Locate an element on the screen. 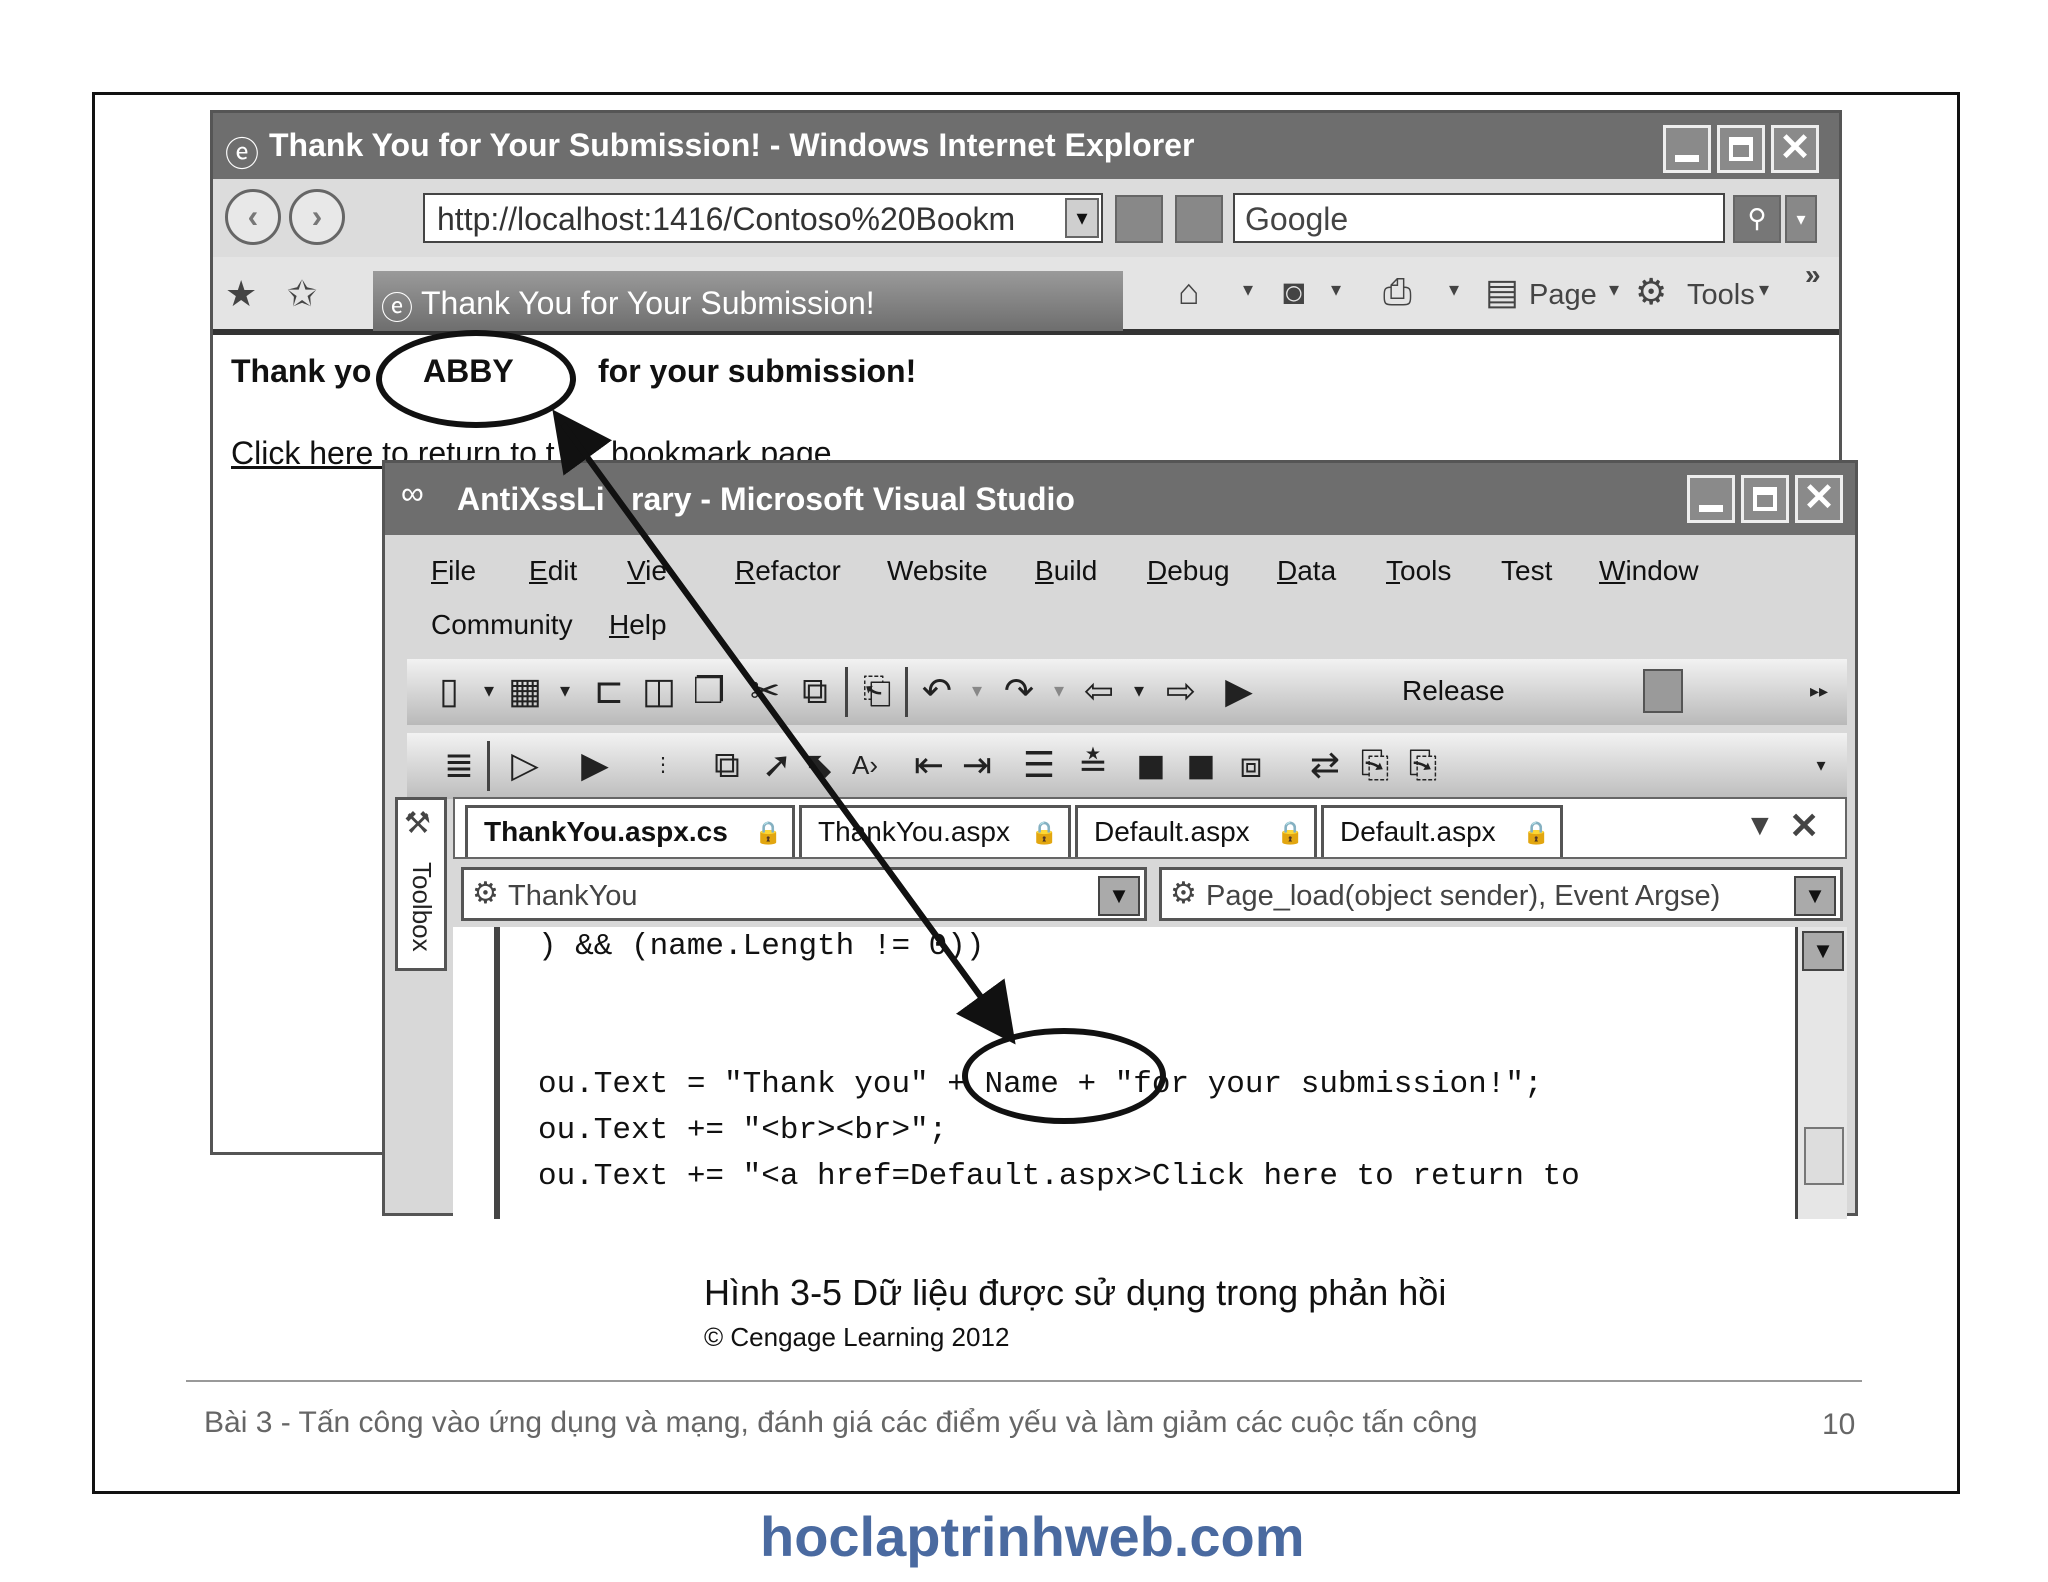 Image resolution: width=2048 pixels, height=1582 pixels. comment-icon: ⎘ is located at coordinates (1375, 765).